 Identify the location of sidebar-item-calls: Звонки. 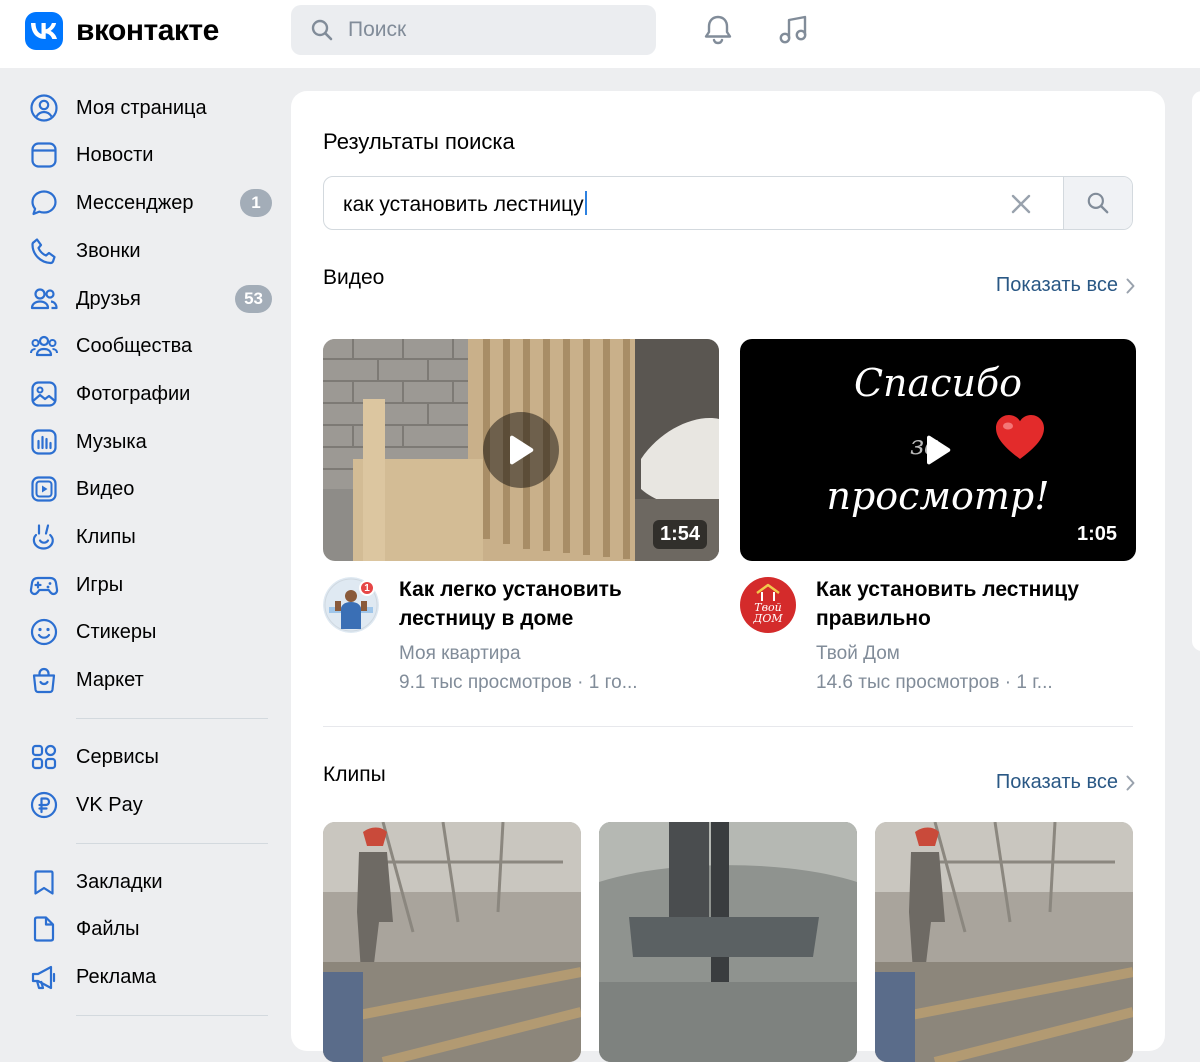
(150, 251).